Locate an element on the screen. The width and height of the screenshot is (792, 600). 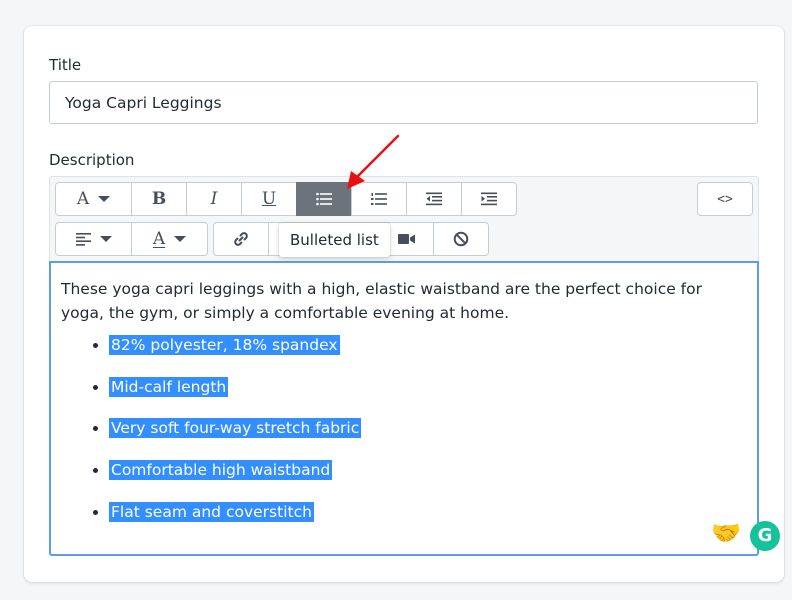
rich-text-toolbar: A B I U <> A is located at coordinates (404, 218).